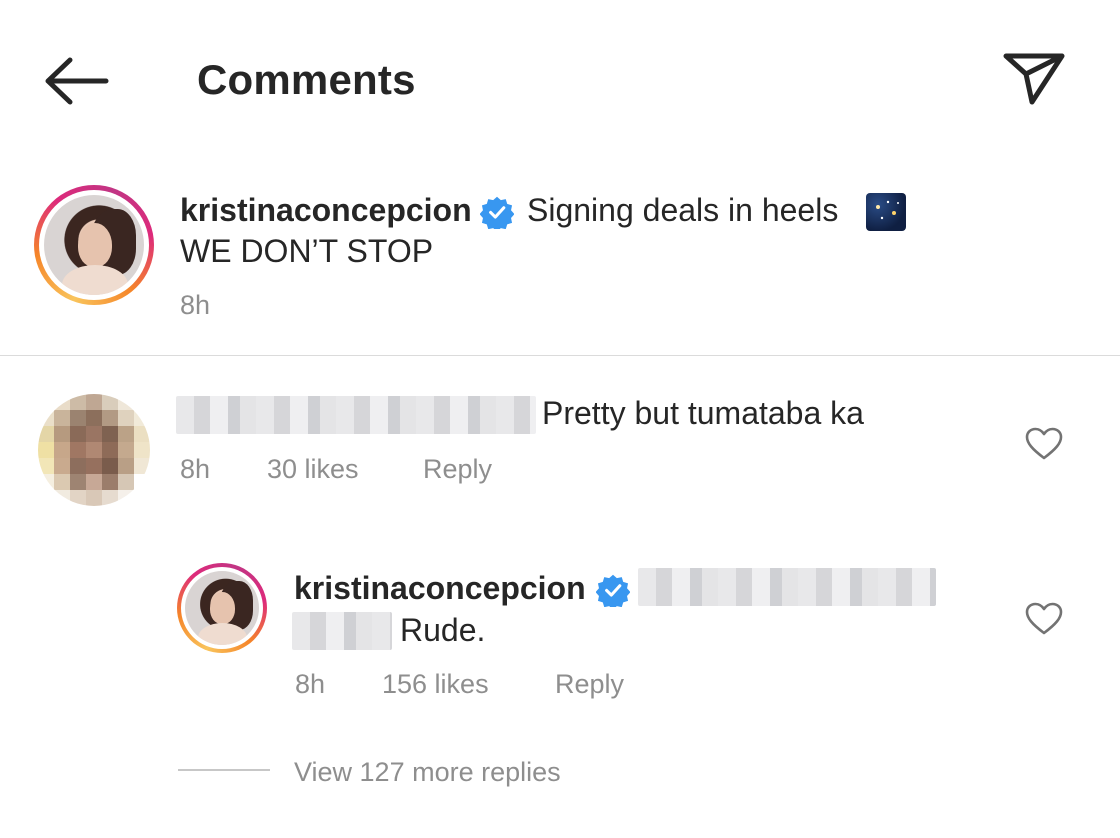 The width and height of the screenshot is (1120, 838). Describe the element at coordinates (306, 79) in the screenshot. I see `page-title: Comments` at that location.